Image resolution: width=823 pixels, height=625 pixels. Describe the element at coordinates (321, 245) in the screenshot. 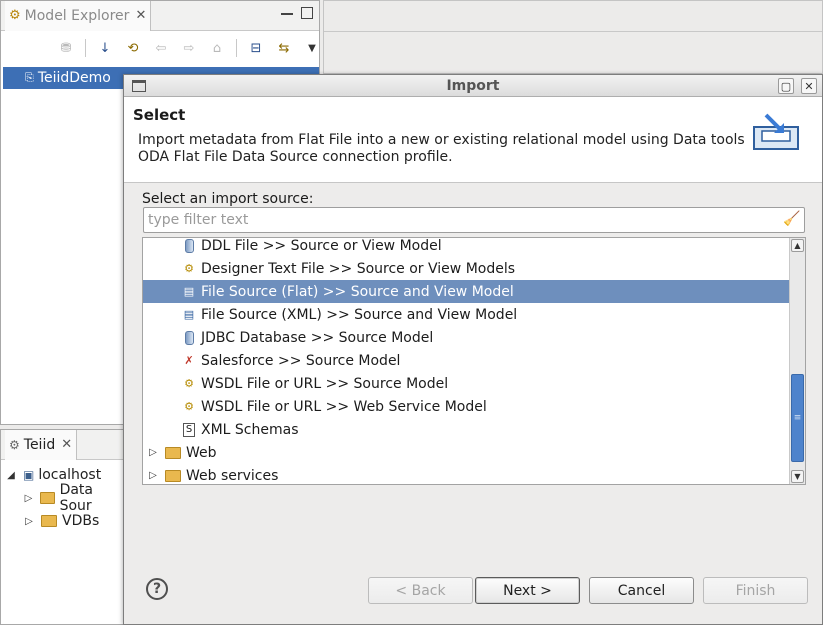

I see `list-item-label: DDL File >> Source or View Model` at that location.